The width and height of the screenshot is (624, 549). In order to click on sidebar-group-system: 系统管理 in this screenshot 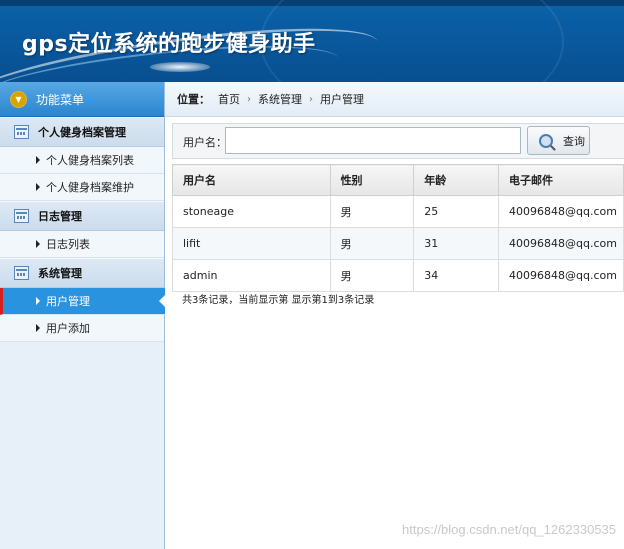, I will do `click(82, 273)`.